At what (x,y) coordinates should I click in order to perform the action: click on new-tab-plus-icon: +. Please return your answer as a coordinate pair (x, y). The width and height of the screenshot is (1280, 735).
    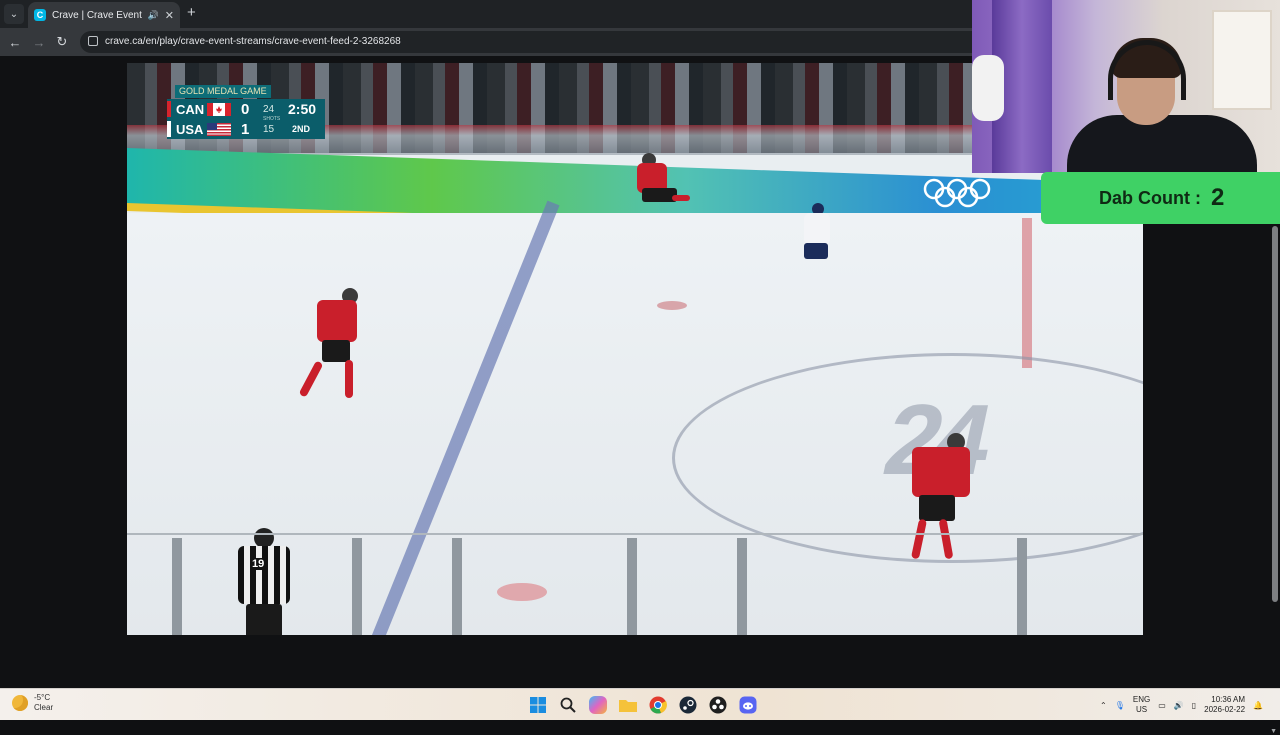
    Looking at the image, I should click on (191, 13).